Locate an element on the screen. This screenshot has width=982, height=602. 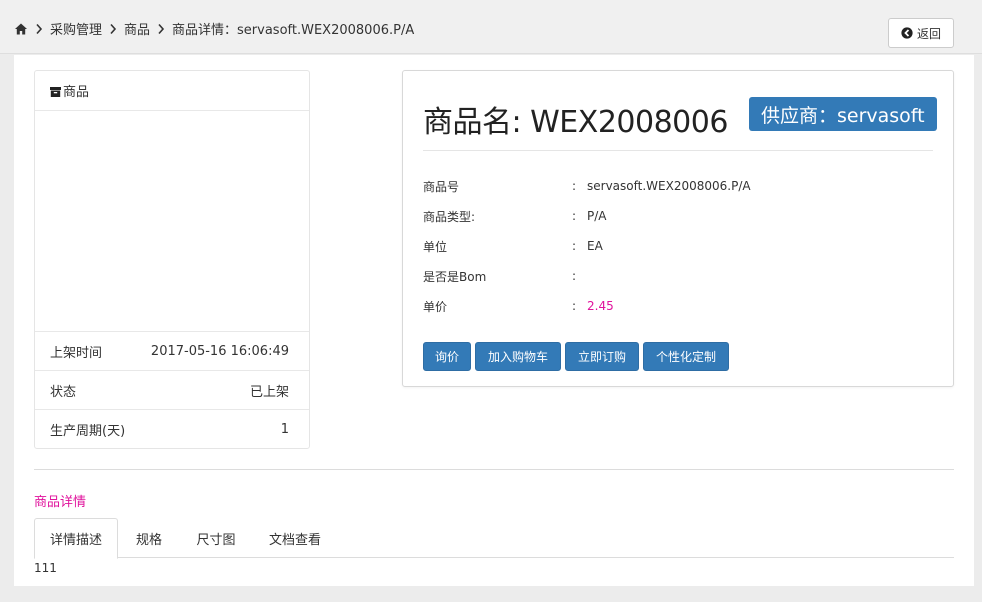
attribute-label: 商品类型: is located at coordinates (449, 216).